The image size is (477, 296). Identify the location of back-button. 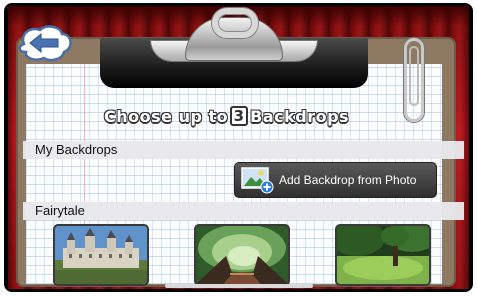
(45, 43).